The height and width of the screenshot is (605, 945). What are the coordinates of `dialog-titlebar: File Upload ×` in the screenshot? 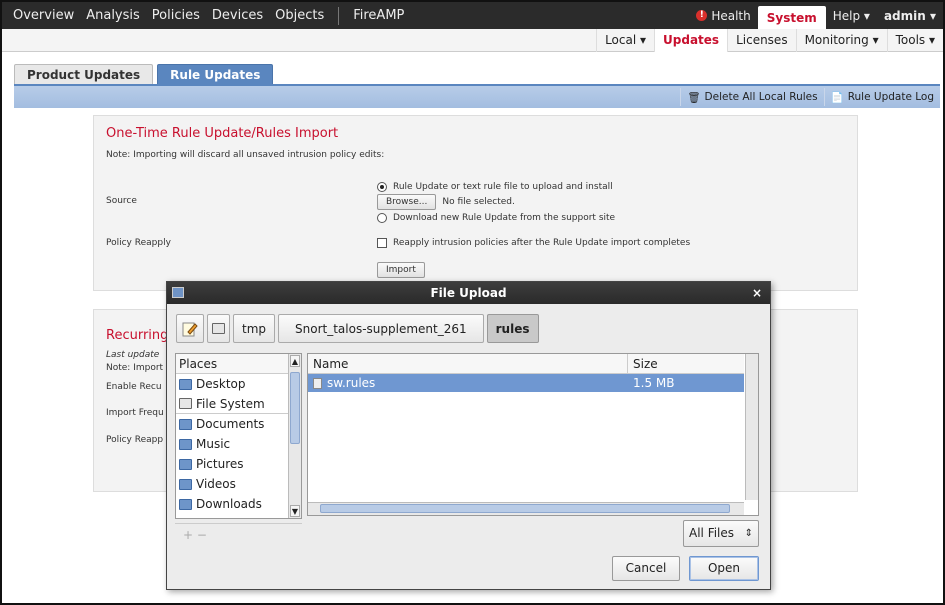 It's located at (468, 293).